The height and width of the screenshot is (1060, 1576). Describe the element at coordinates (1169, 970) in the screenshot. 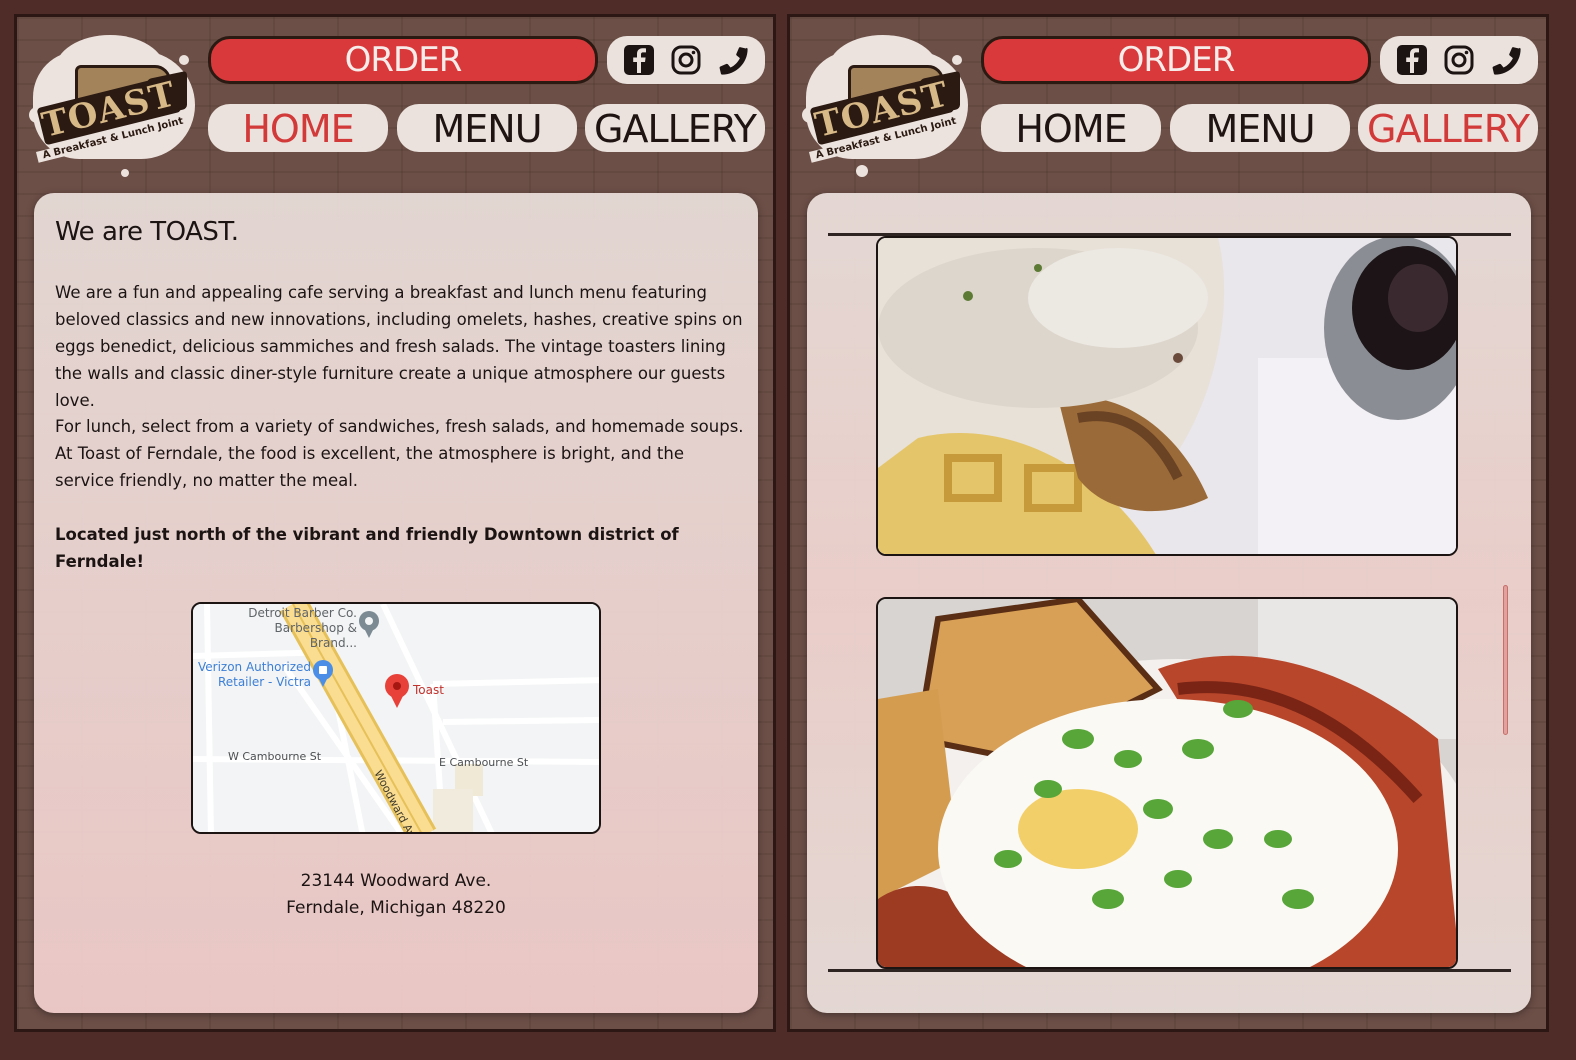

I see `gallery-bottom-divider` at that location.